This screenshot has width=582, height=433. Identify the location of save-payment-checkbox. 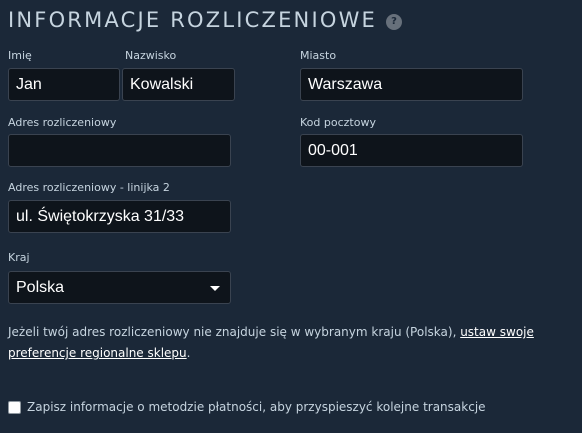
(14, 407).